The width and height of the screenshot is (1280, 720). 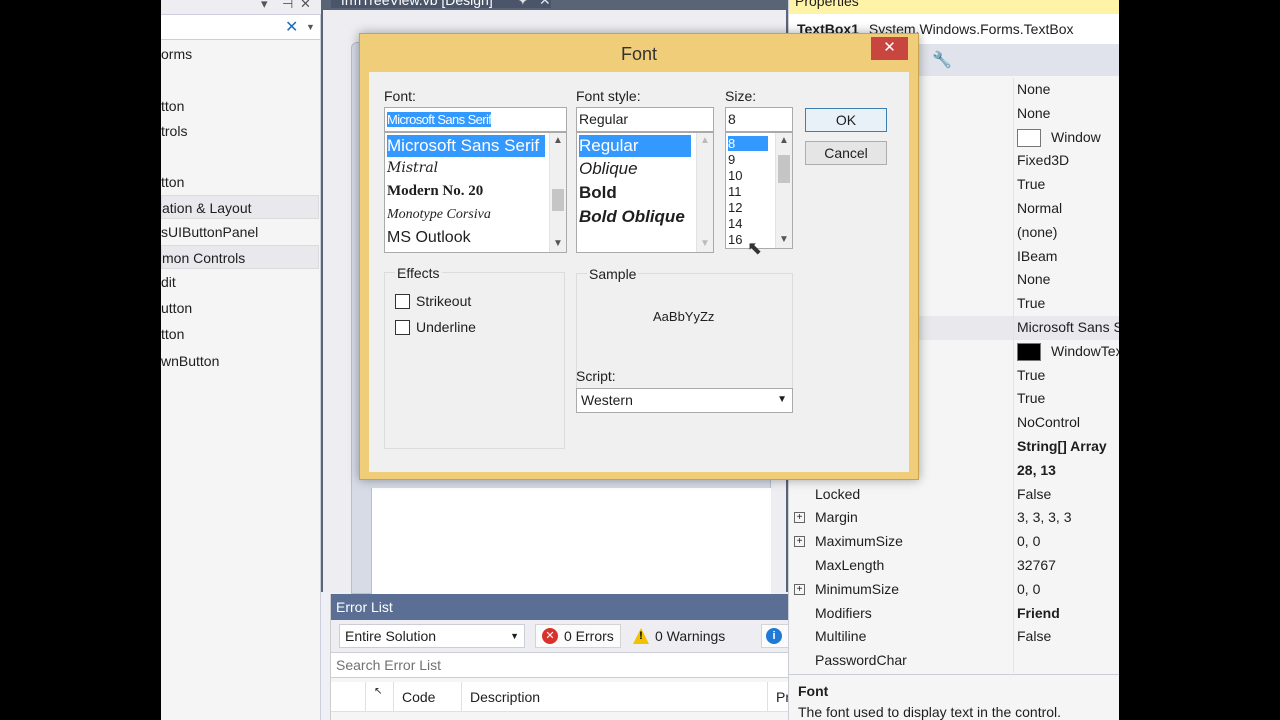 I want to click on font-style-input: Regular, so click(x=645, y=119).